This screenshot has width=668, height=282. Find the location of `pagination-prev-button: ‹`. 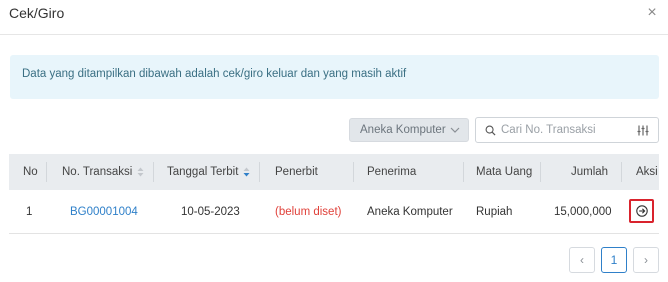

pagination-prev-button: ‹ is located at coordinates (582, 260).